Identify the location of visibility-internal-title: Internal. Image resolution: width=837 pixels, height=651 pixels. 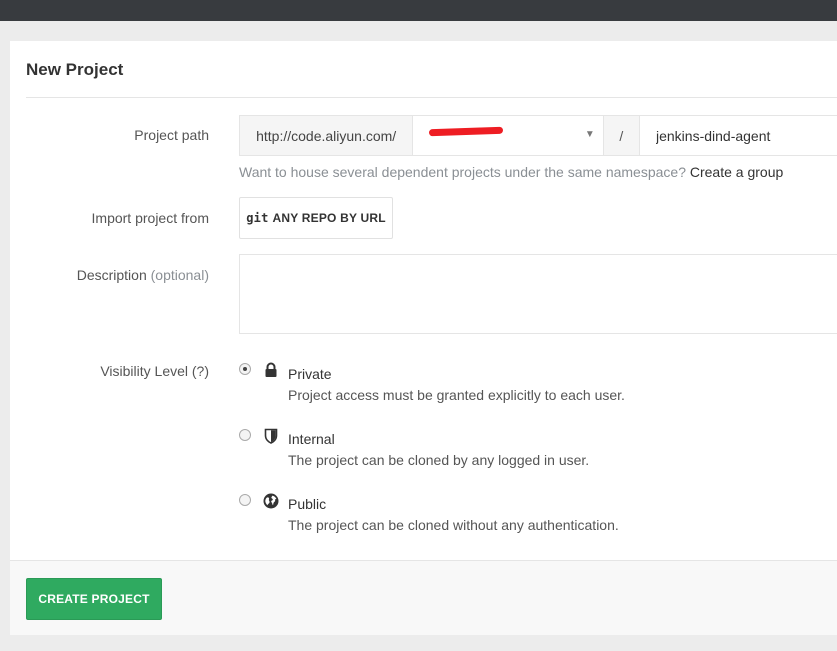
(311, 439).